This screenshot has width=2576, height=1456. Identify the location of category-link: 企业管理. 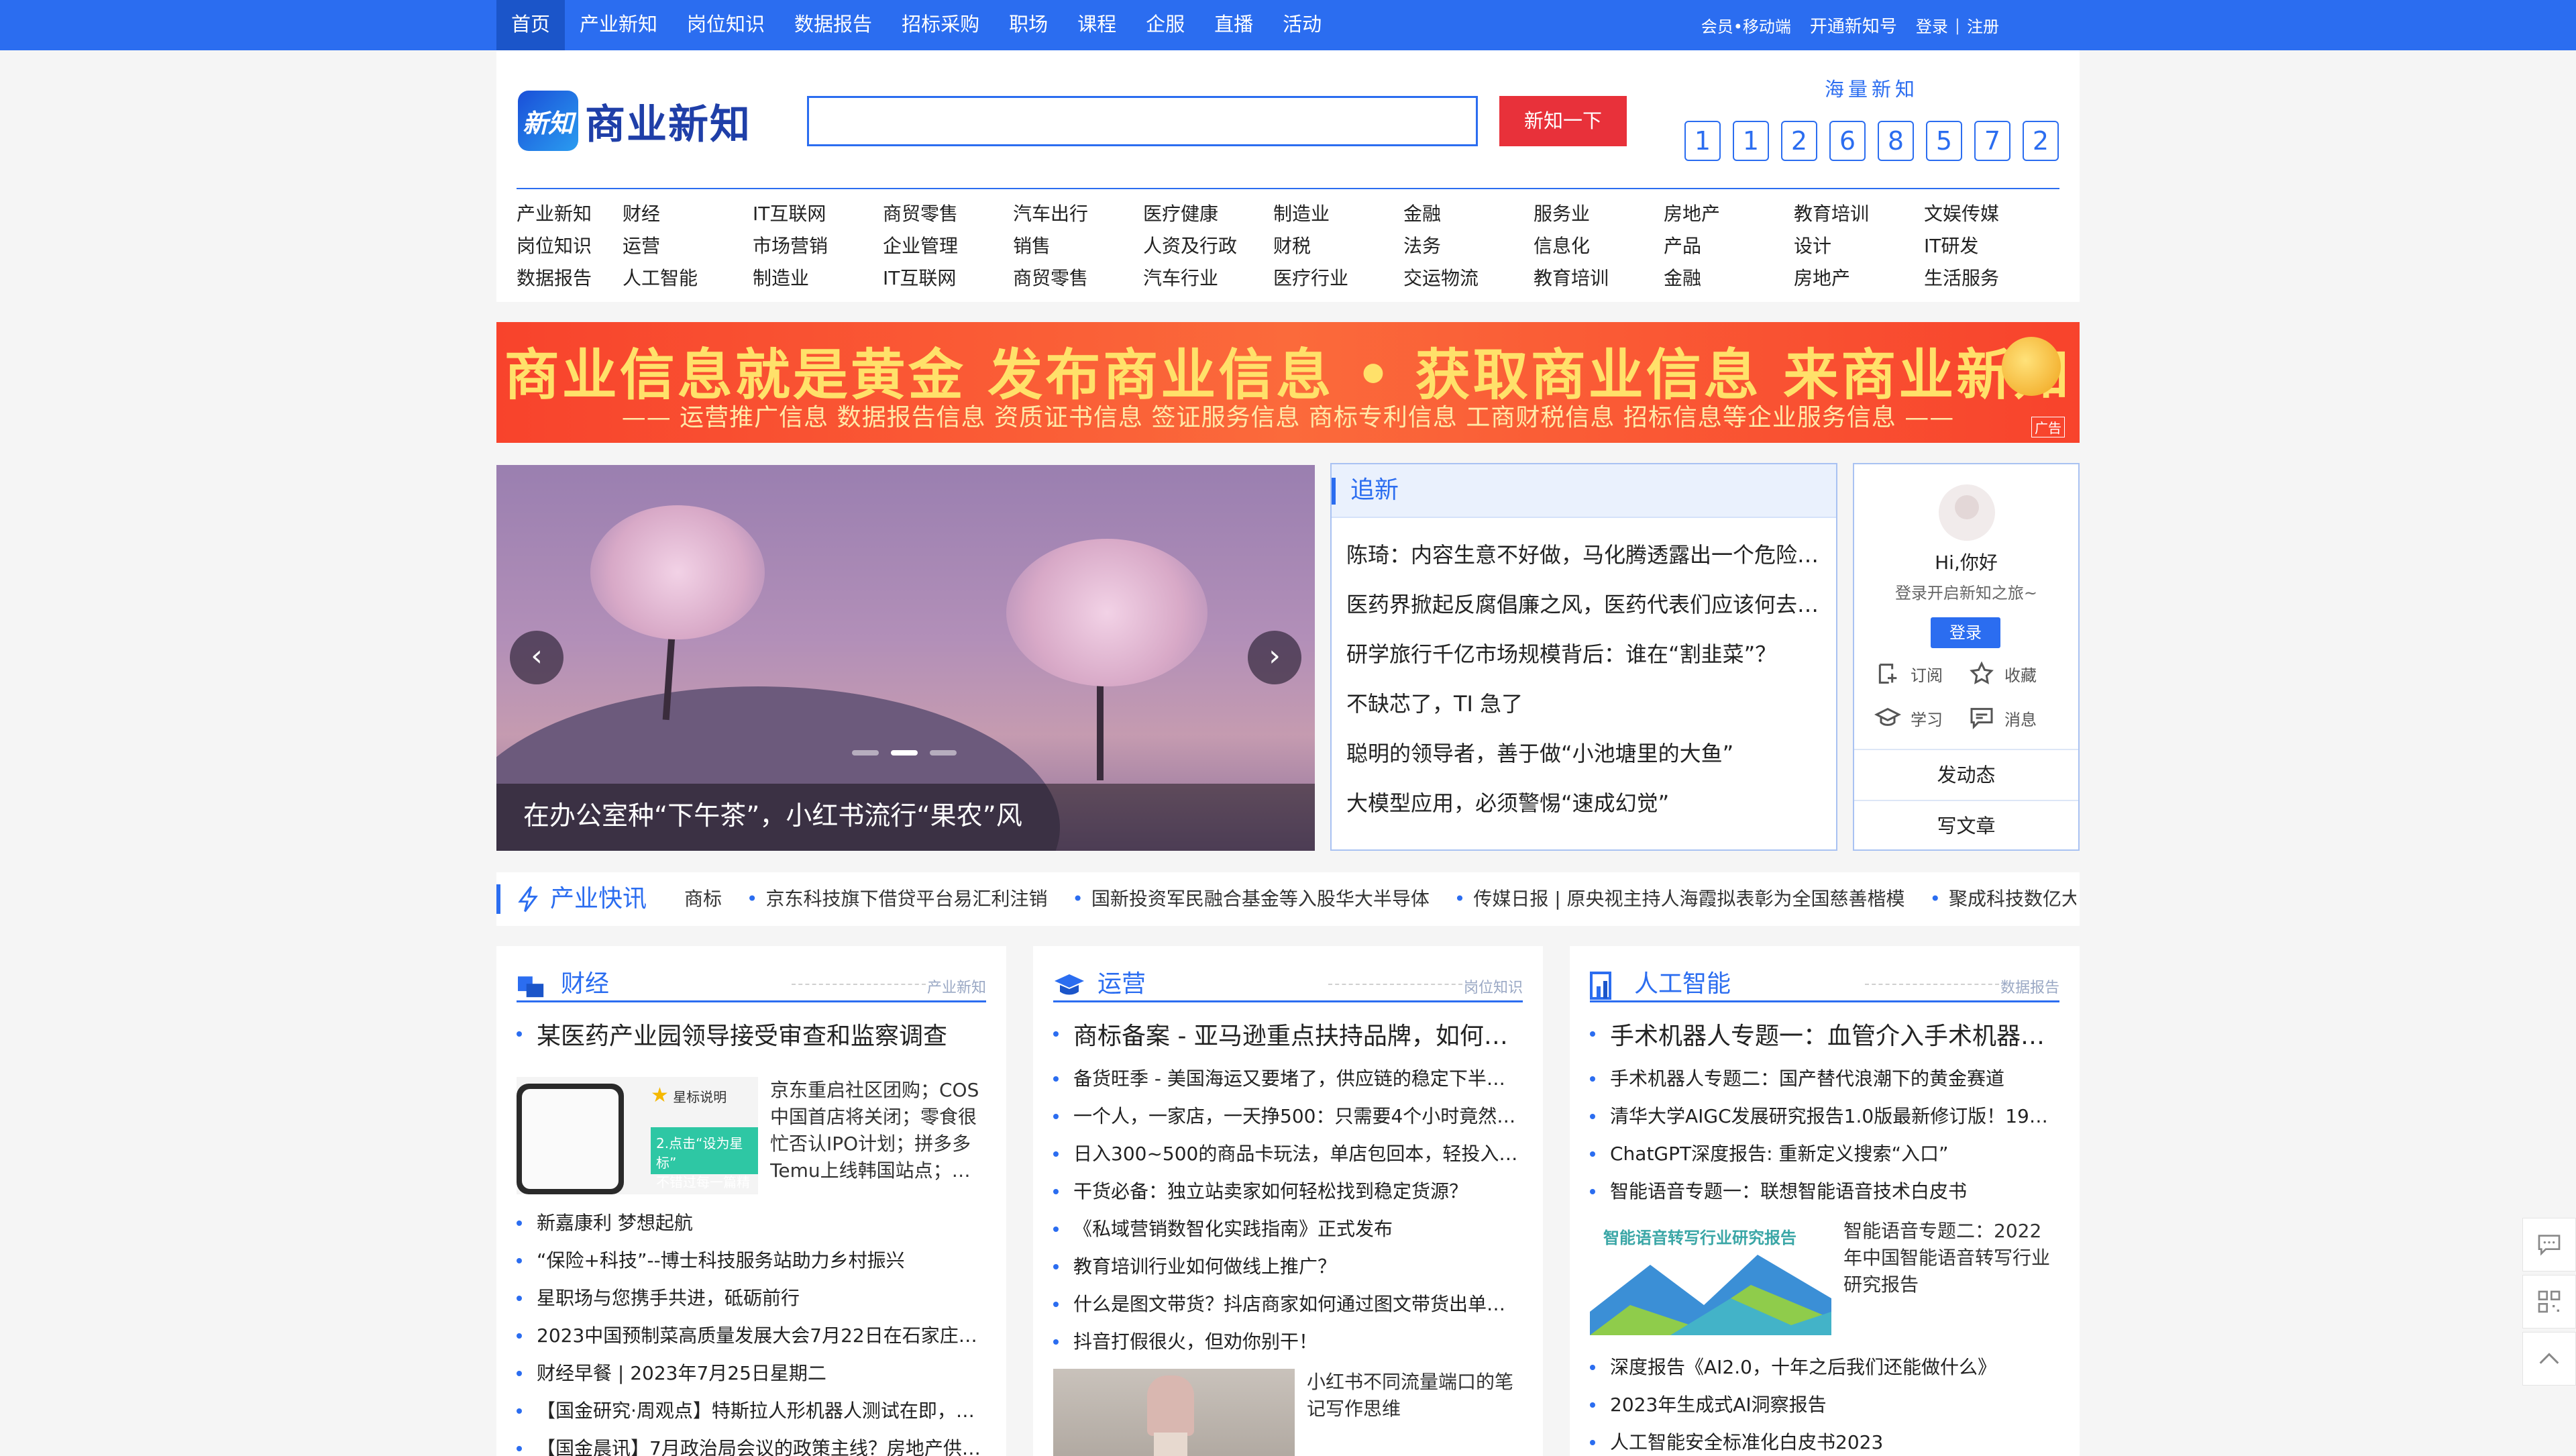
(948, 246).